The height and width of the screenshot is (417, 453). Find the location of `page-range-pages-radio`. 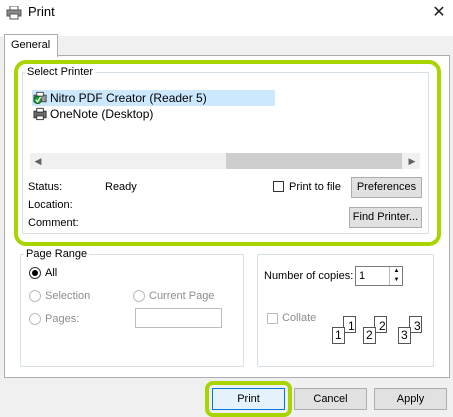

page-range-pages-radio is located at coordinates (35, 319).